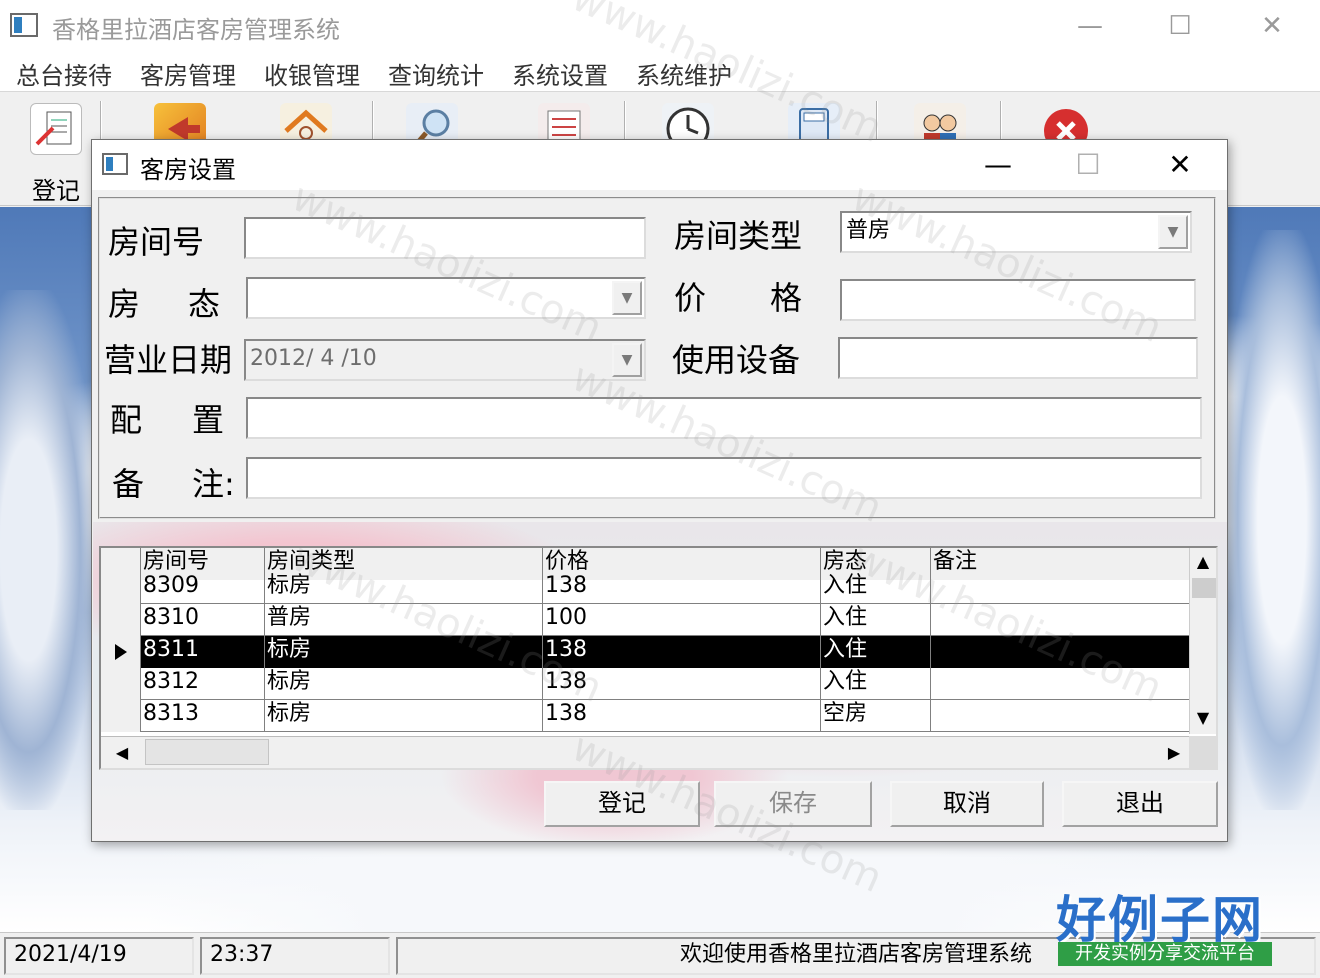  Describe the element at coordinates (213, 484) in the screenshot. I see `remark-label-2: 注:` at that location.